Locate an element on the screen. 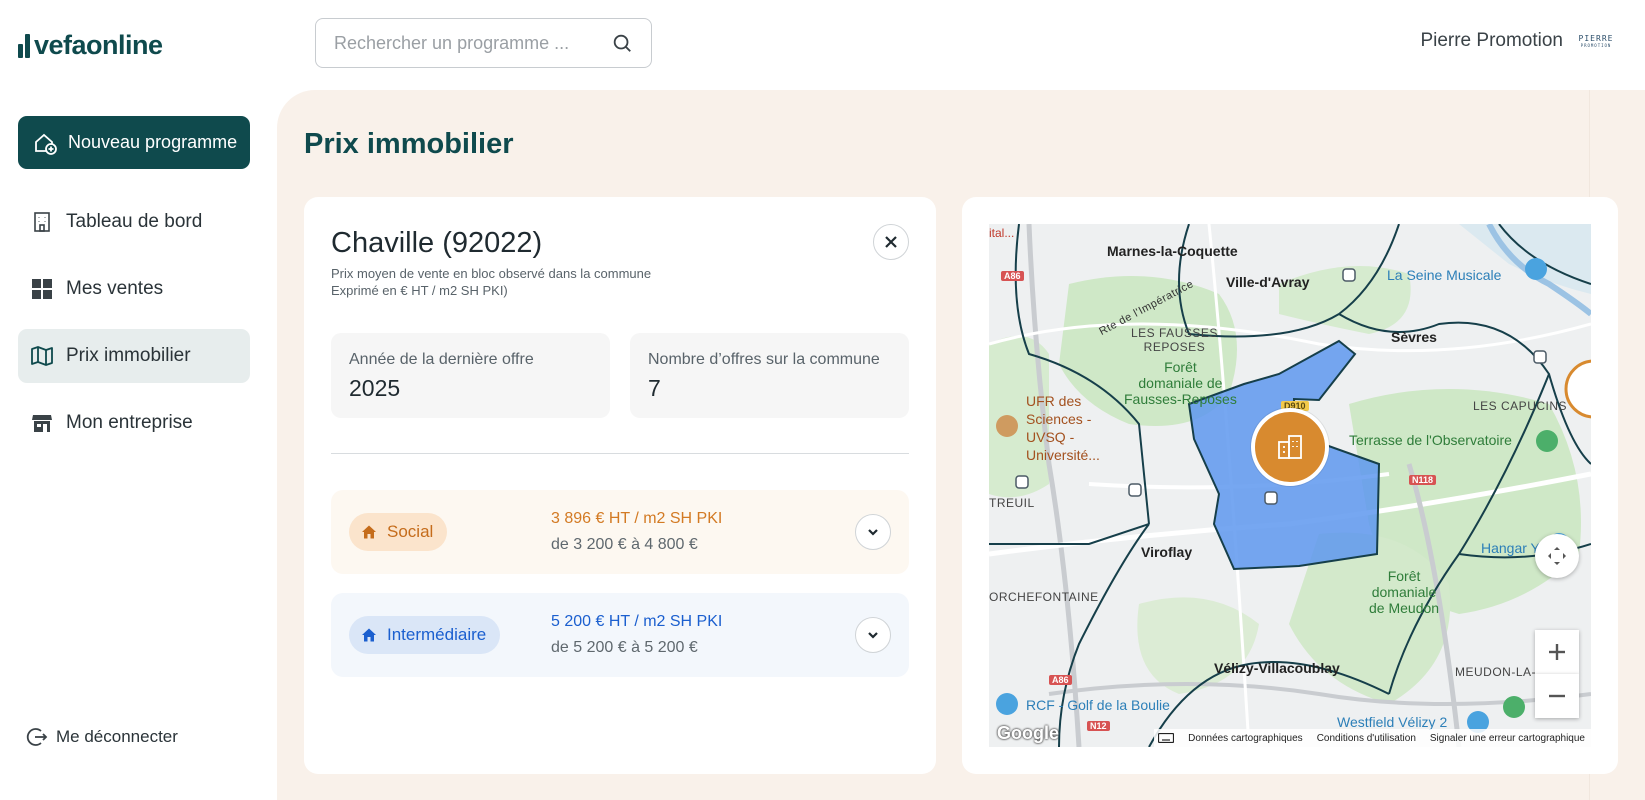 The height and width of the screenshot is (800, 1645). user-menu: Pierre Promotion PIERRE PROMOTION is located at coordinates (1518, 41).